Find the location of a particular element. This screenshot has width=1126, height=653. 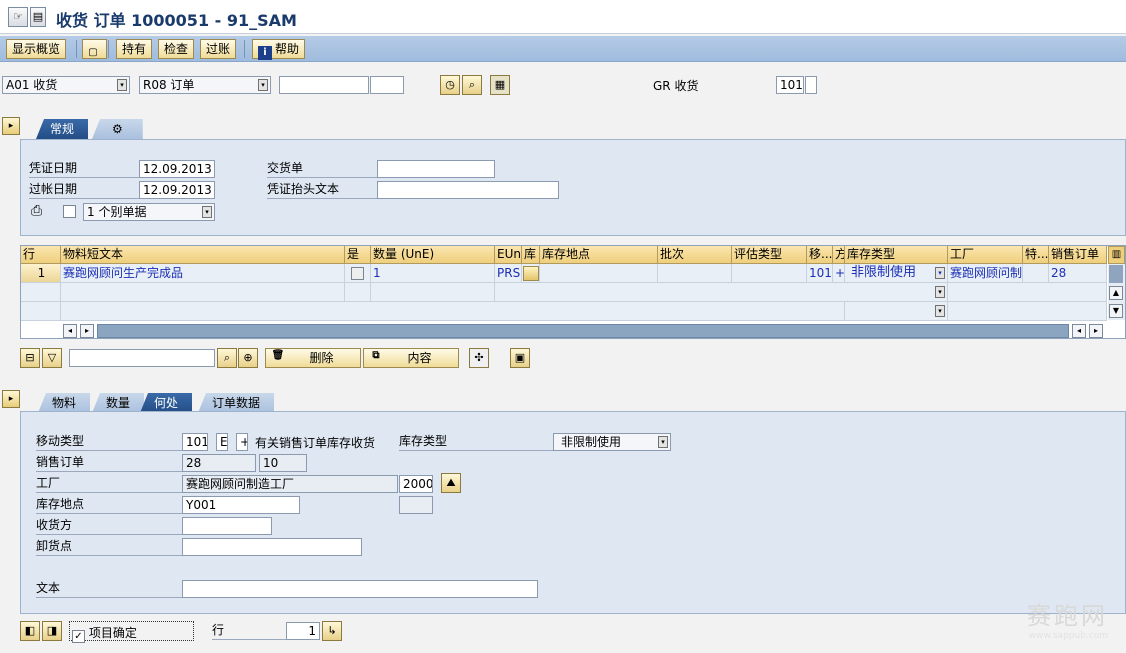

post-date-field: 12.09.2013 is located at coordinates (177, 190).